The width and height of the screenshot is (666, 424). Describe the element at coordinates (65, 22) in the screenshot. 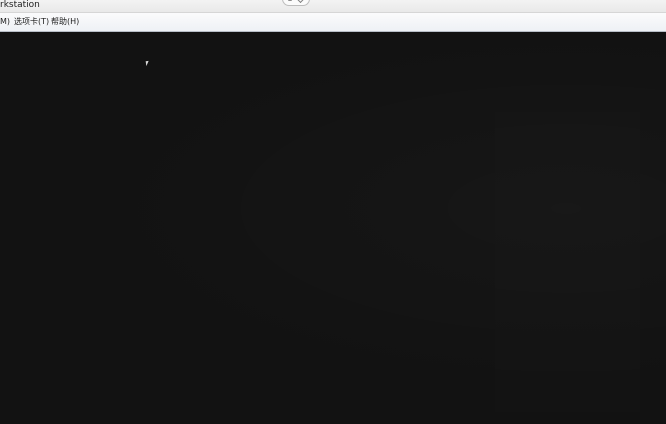

I see `menu-item-help: 帮助(H)` at that location.